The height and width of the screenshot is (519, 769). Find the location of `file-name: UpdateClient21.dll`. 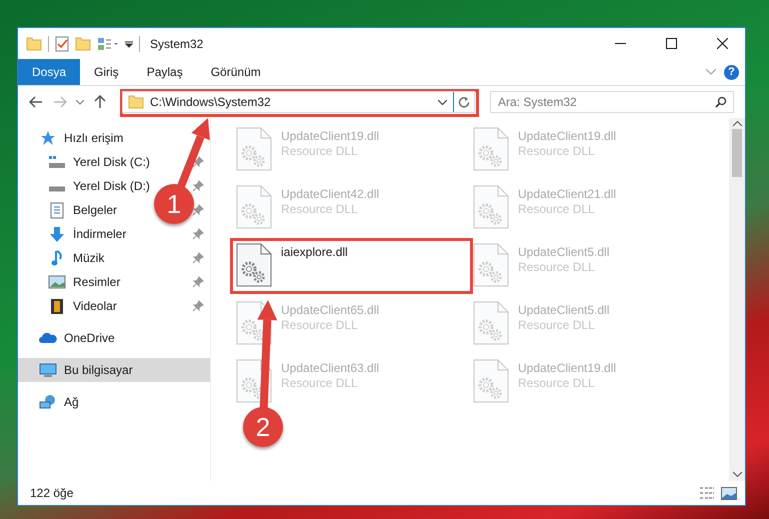

file-name: UpdateClient21.dll is located at coordinates (567, 194).